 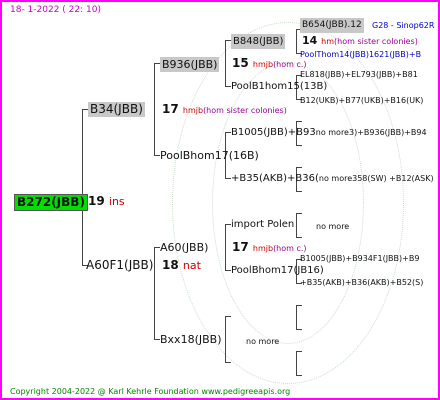 What do you see at coordinates (361, 282) in the screenshot?
I see `mating-b35-b36: +B35(AKB)+B36(AKB)+B52(S)` at bounding box center [361, 282].